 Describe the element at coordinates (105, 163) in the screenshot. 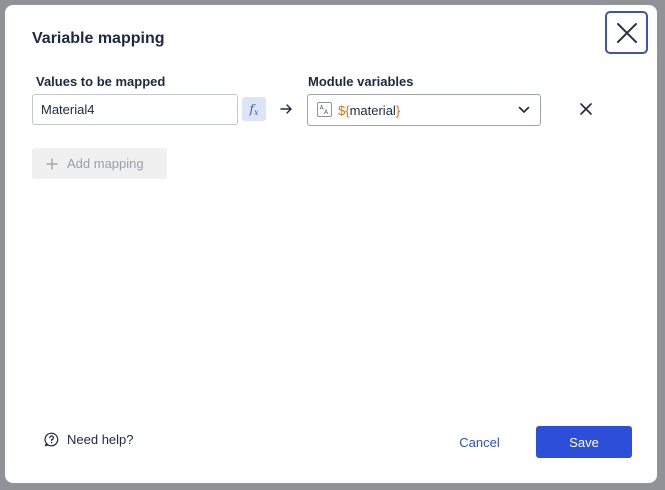

I see `add-mapping-label: Add mapping` at that location.